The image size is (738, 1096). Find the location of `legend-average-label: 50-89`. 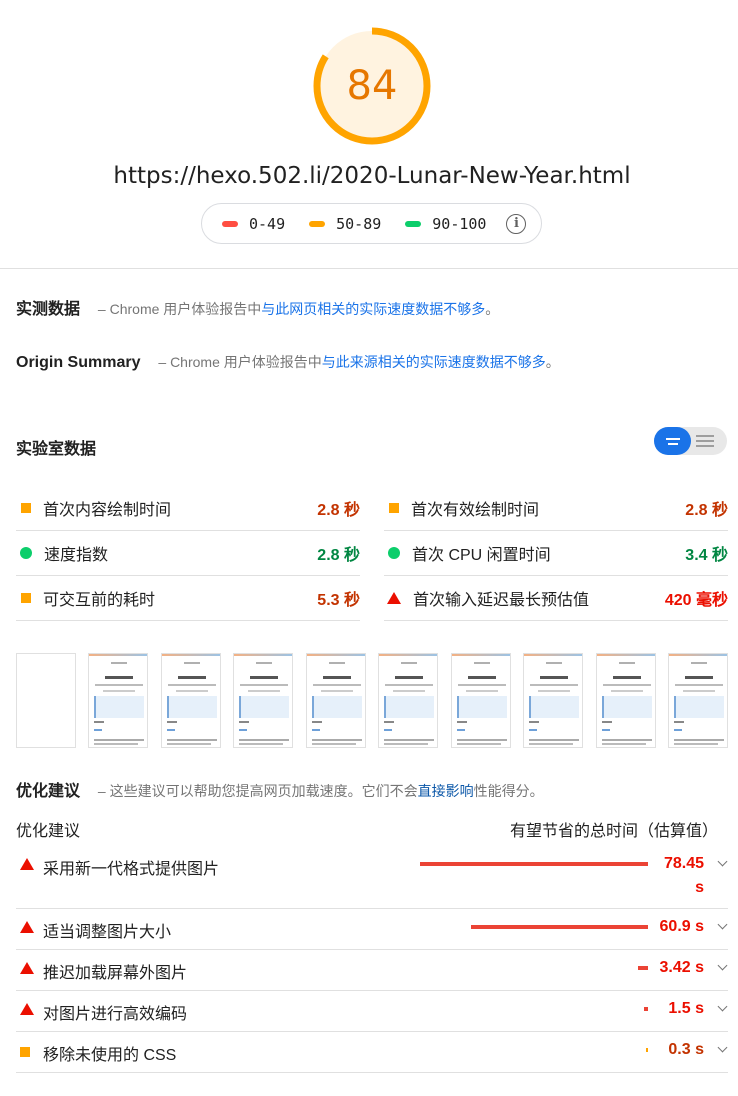

legend-average-label: 50-89 is located at coordinates (359, 223).